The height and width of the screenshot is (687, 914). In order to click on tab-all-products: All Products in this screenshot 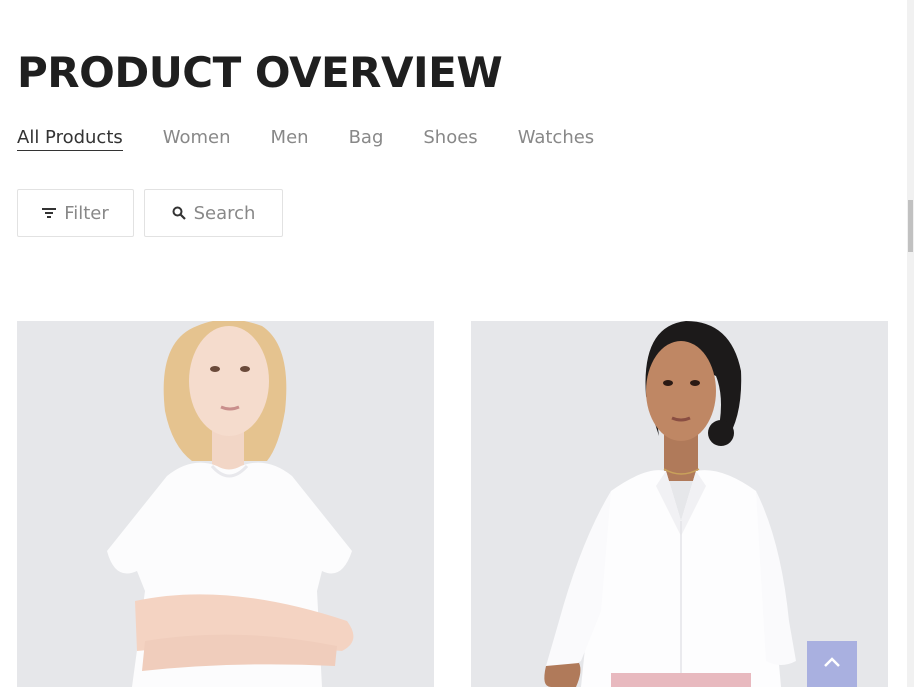, I will do `click(70, 139)`.